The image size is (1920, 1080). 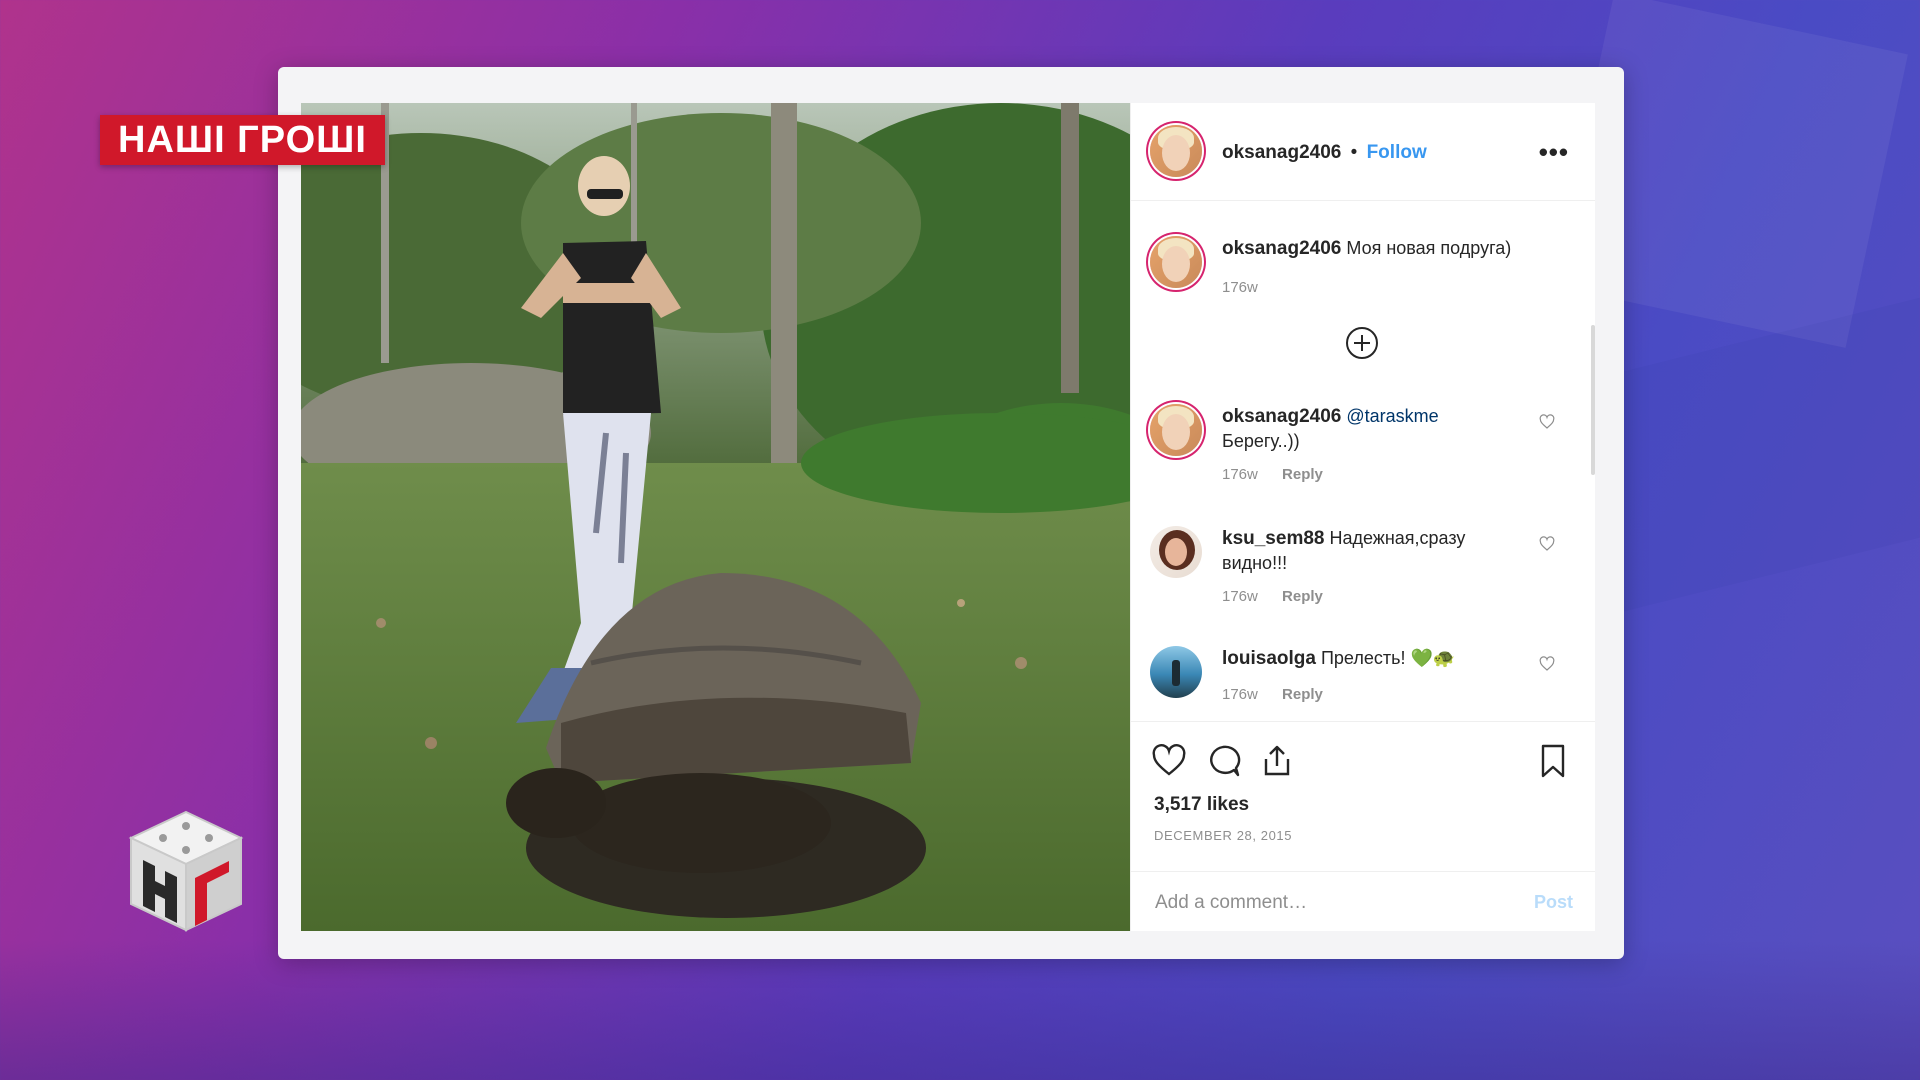 I want to click on author-avatar, so click(x=1176, y=151).